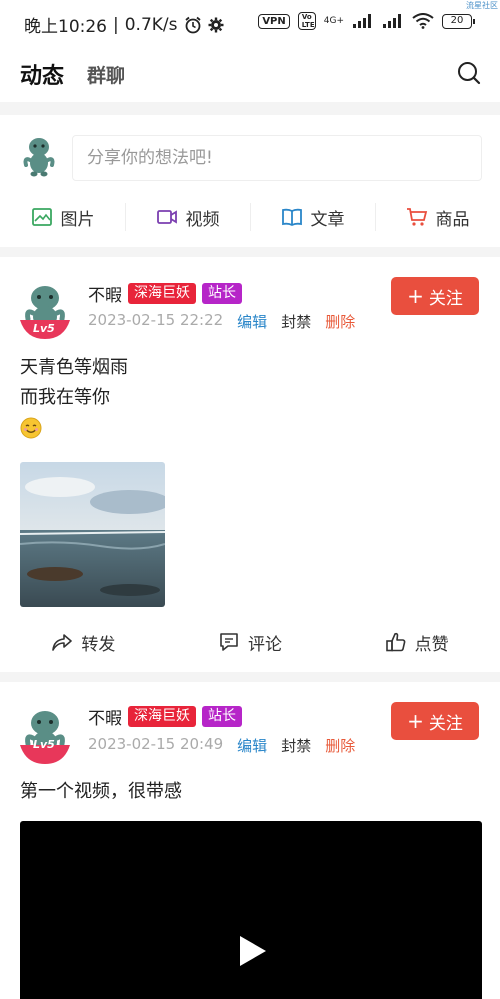  Describe the element at coordinates (42, 74) in the screenshot. I see `tab-moments: 动态` at that location.